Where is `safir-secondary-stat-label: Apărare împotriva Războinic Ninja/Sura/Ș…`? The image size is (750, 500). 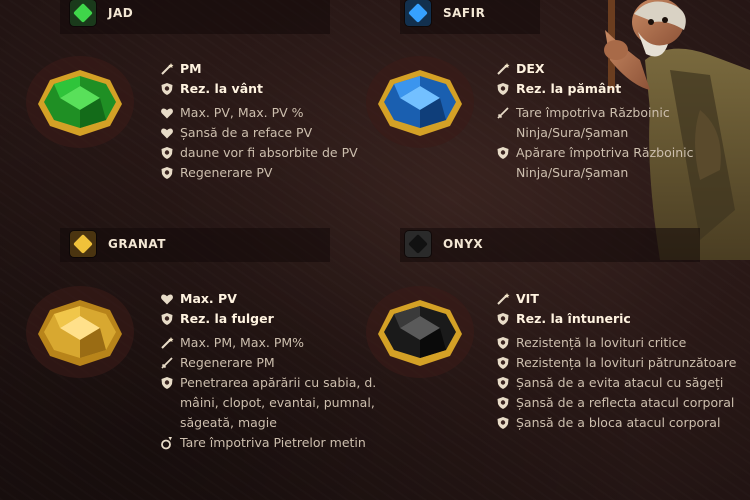 safir-secondary-stat-label: Apărare împotriva Războinic Ninja/Sura/Ș… is located at coordinates (605, 162).